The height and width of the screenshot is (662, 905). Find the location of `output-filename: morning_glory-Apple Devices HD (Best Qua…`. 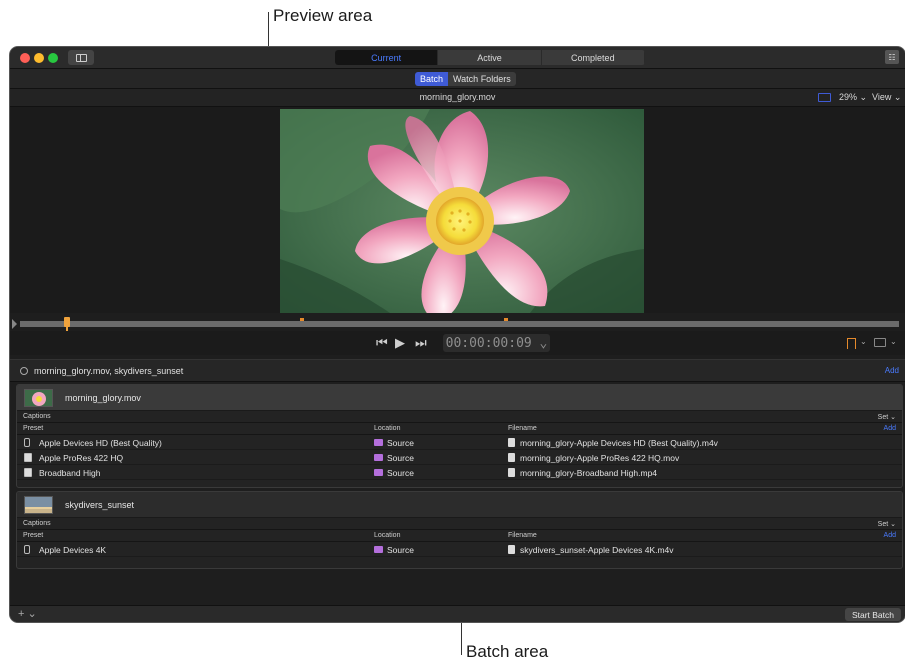

output-filename: morning_glory-Apple Devices HD (Best Qua… is located at coordinates (619, 443).